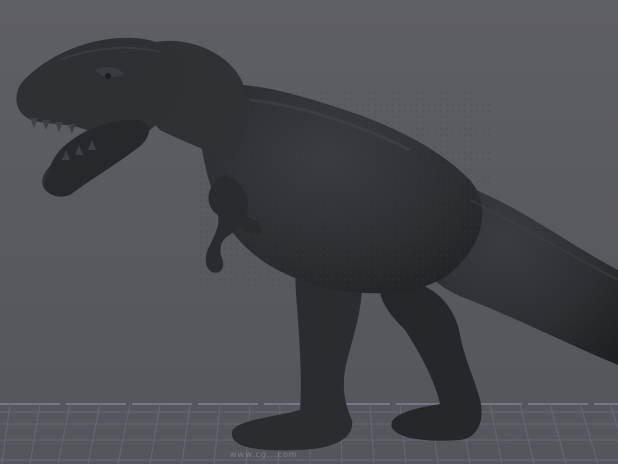 The width and height of the screenshot is (618, 464). What do you see at coordinates (264, 454) in the screenshot?
I see `watermark: www.cg...com` at bounding box center [264, 454].